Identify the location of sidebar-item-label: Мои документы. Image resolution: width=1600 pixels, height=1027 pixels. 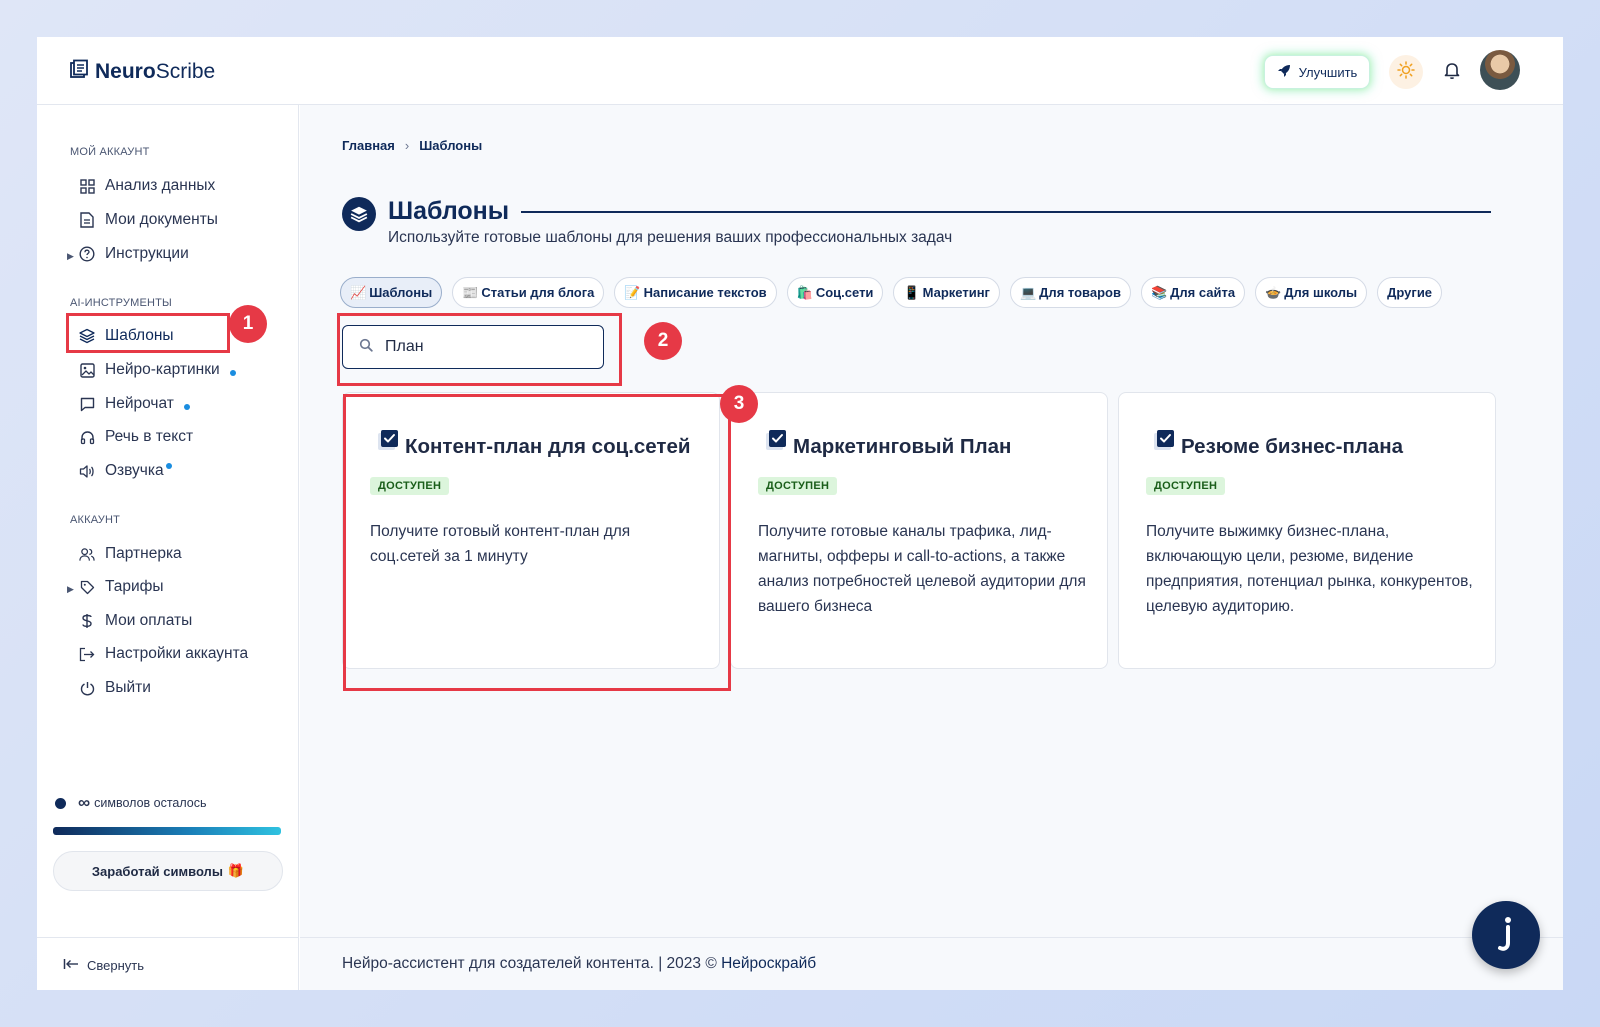
(161, 219).